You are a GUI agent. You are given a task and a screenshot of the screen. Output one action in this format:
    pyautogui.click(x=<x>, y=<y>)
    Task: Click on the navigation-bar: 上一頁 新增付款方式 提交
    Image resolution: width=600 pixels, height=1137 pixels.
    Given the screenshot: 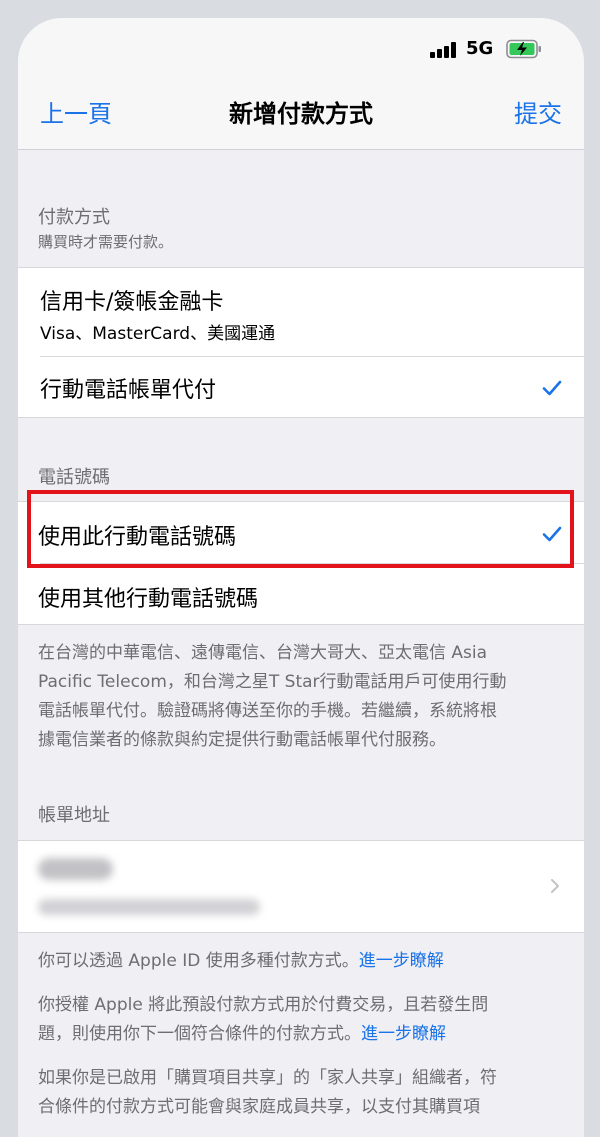 What is the action you would take?
    pyautogui.click(x=301, y=113)
    